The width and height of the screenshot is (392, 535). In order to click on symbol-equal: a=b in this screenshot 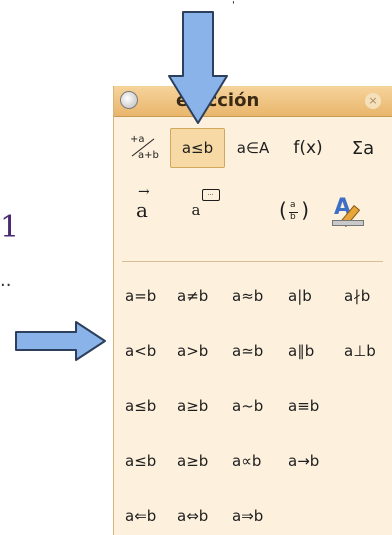, I will do `click(140, 296)`.